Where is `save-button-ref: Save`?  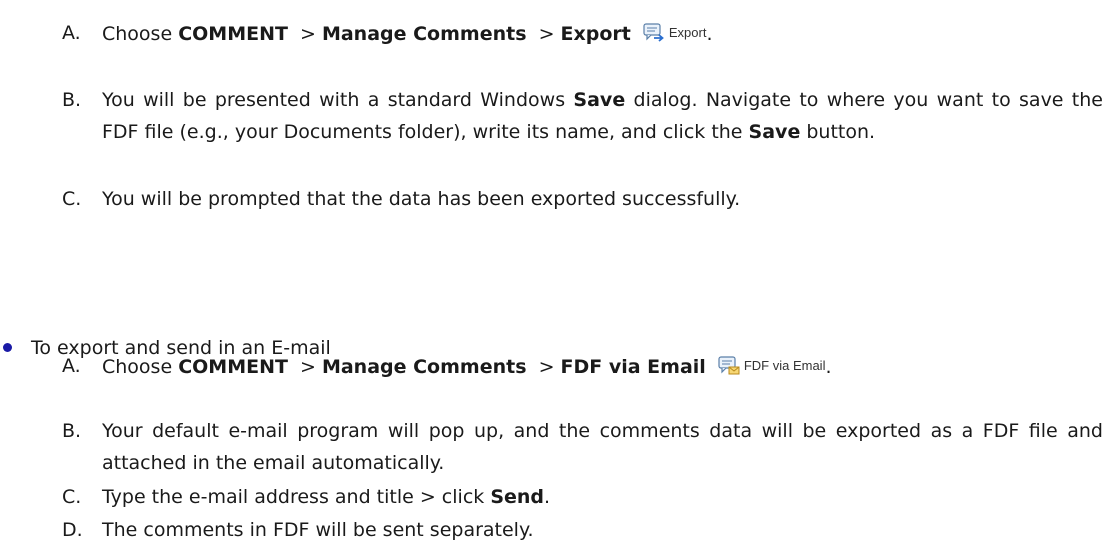 save-button-ref: Save is located at coordinates (774, 132).